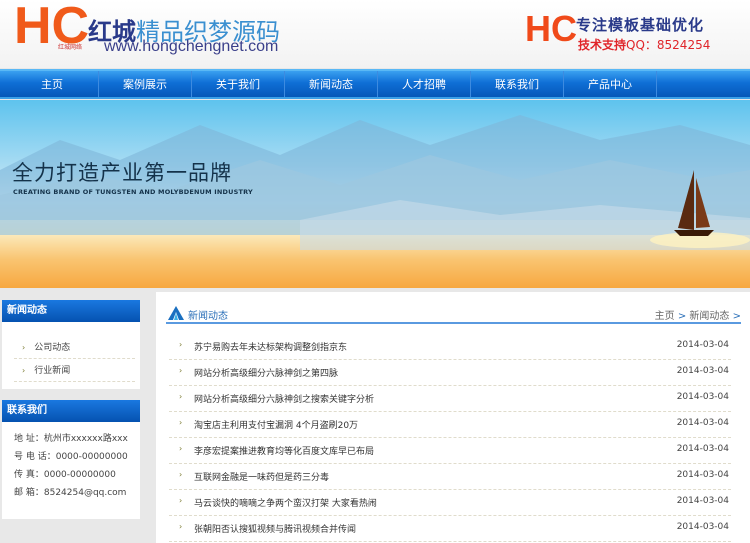 Image resolution: width=750 pixels, height=543 pixels. I want to click on sidebar-news-title: 新闻动态, so click(71, 311).